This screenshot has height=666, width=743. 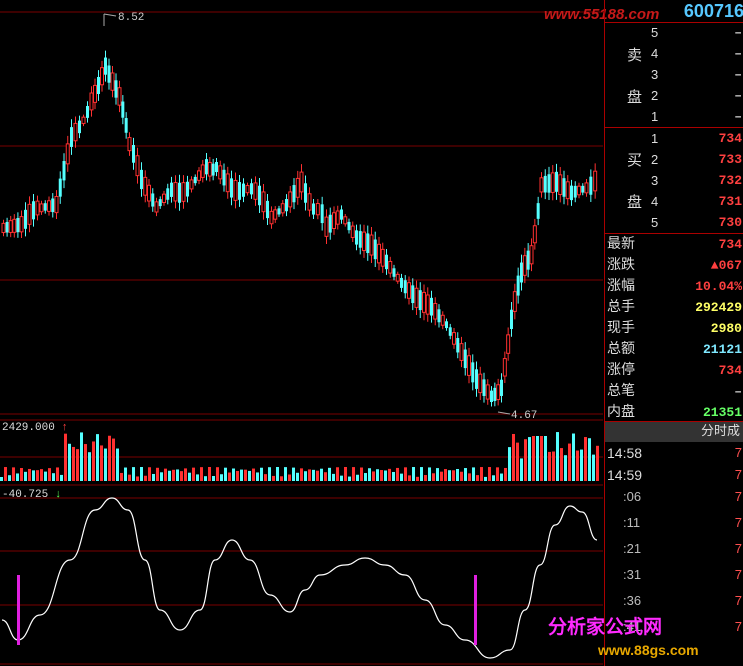 I want to click on bid-row: 4 731, so click(x=674, y=201).